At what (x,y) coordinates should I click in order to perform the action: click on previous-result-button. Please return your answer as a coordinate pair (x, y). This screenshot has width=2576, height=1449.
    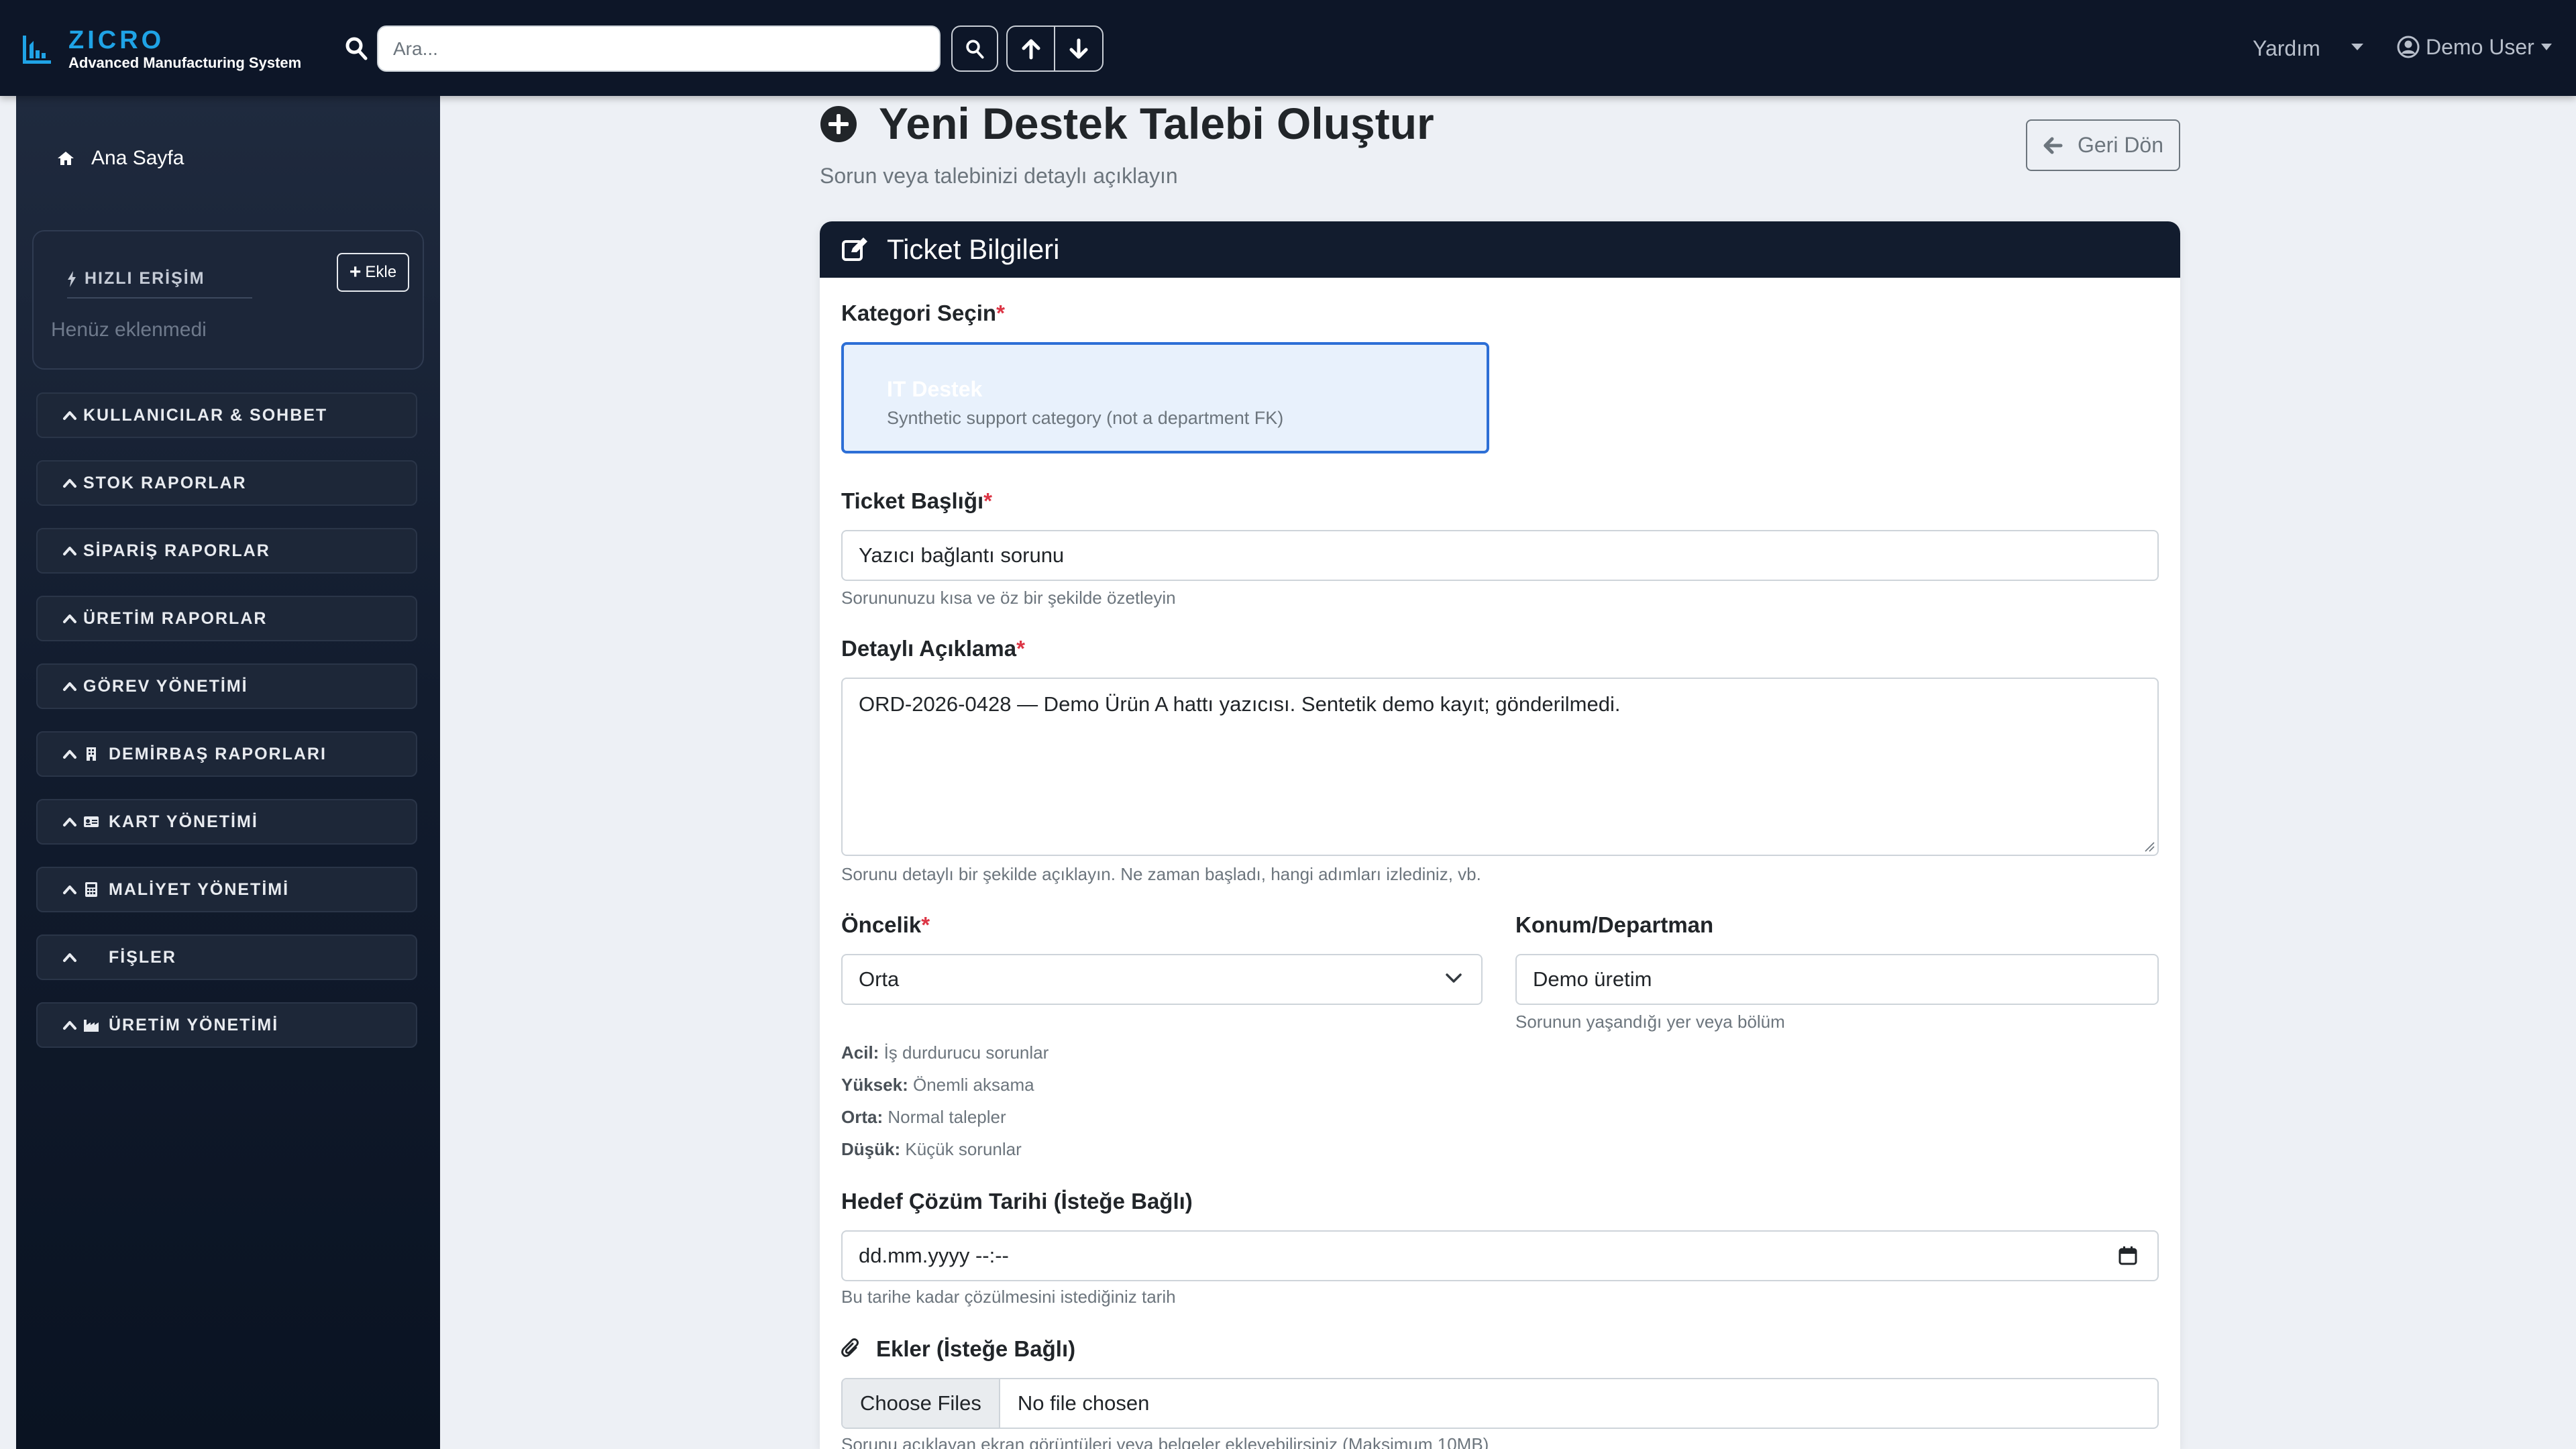
    Looking at the image, I should click on (1030, 48).